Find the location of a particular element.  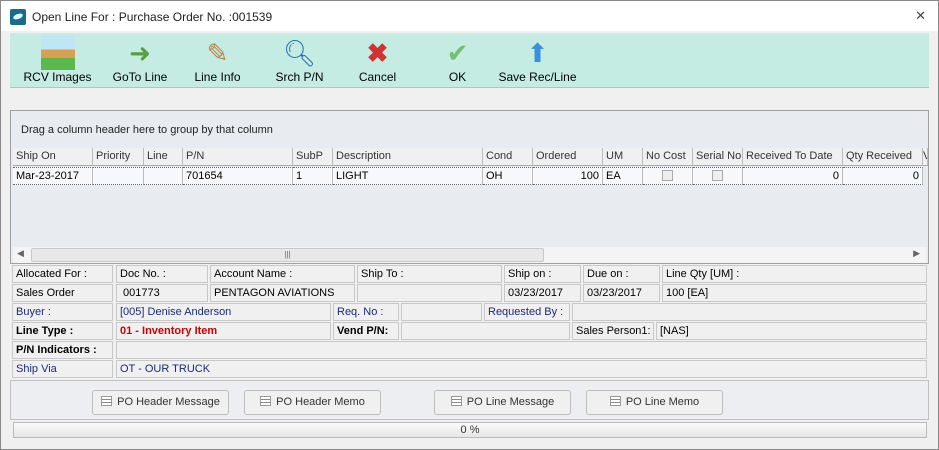

sales-person-label: Sales Person1: is located at coordinates (613, 331).